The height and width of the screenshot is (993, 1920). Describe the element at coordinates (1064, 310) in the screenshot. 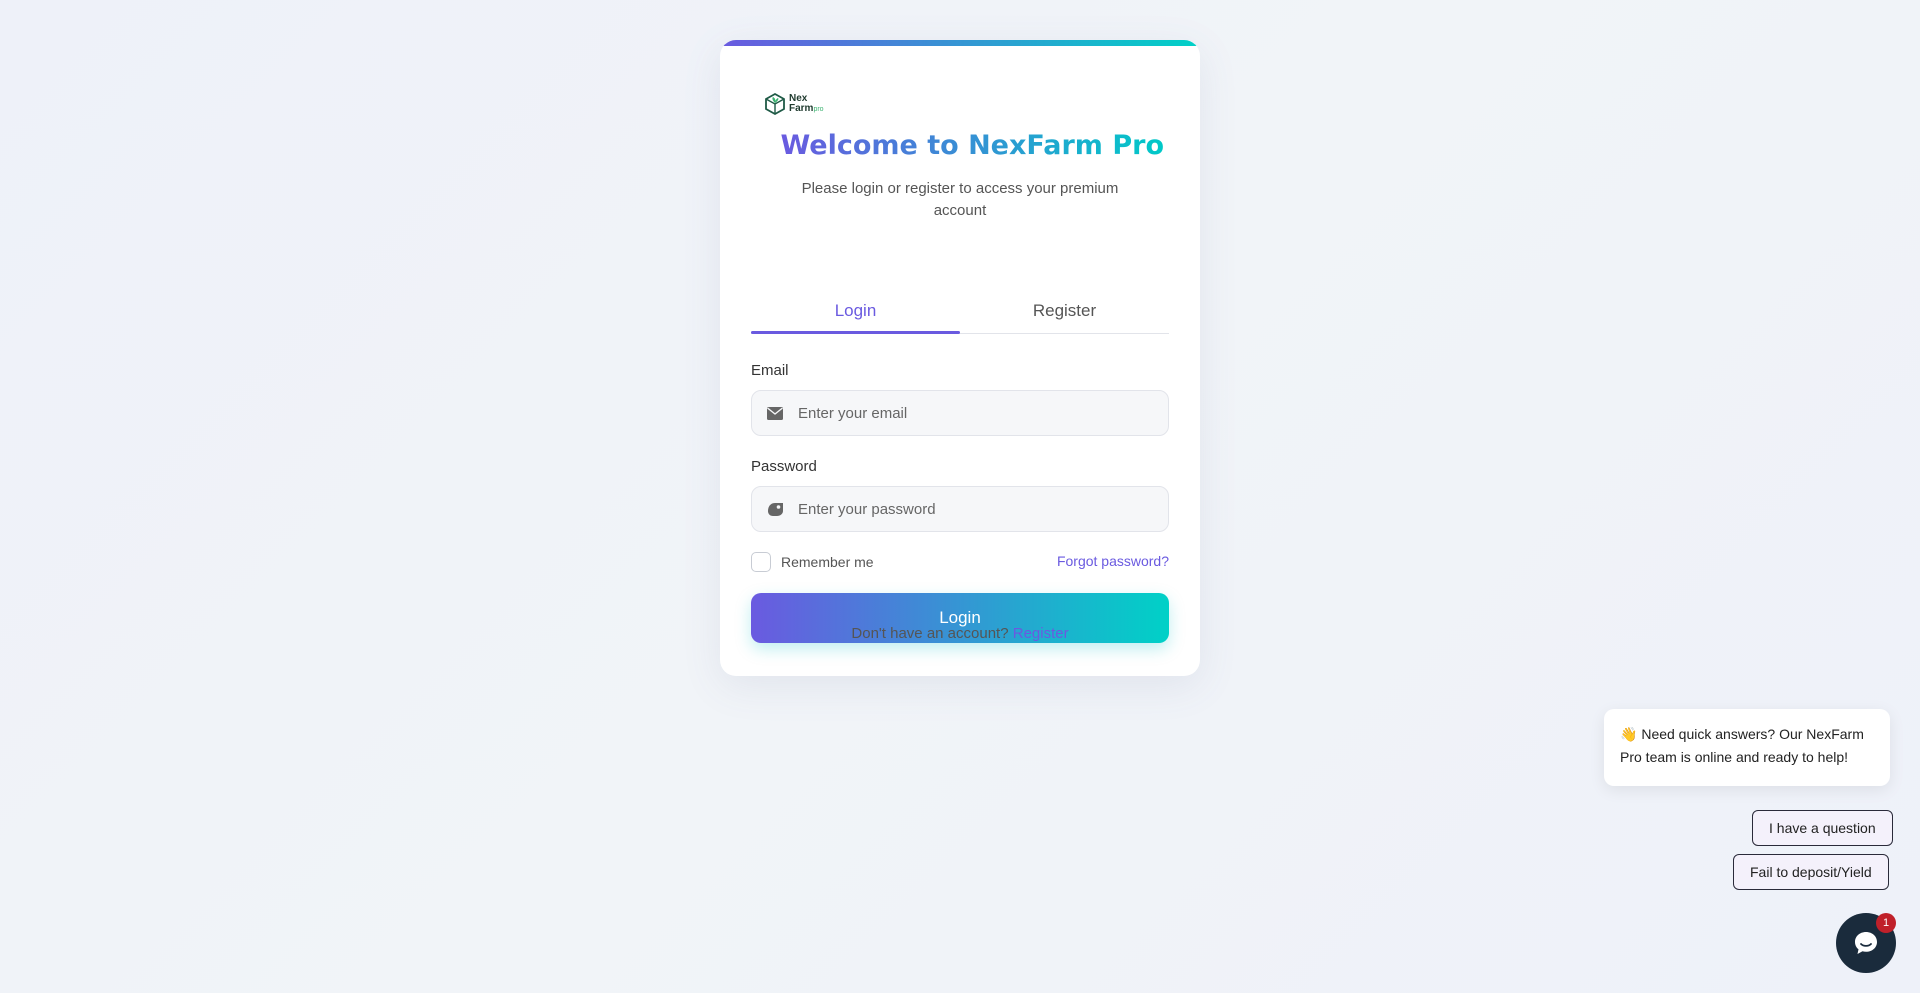

I see `tab-register: Register` at that location.